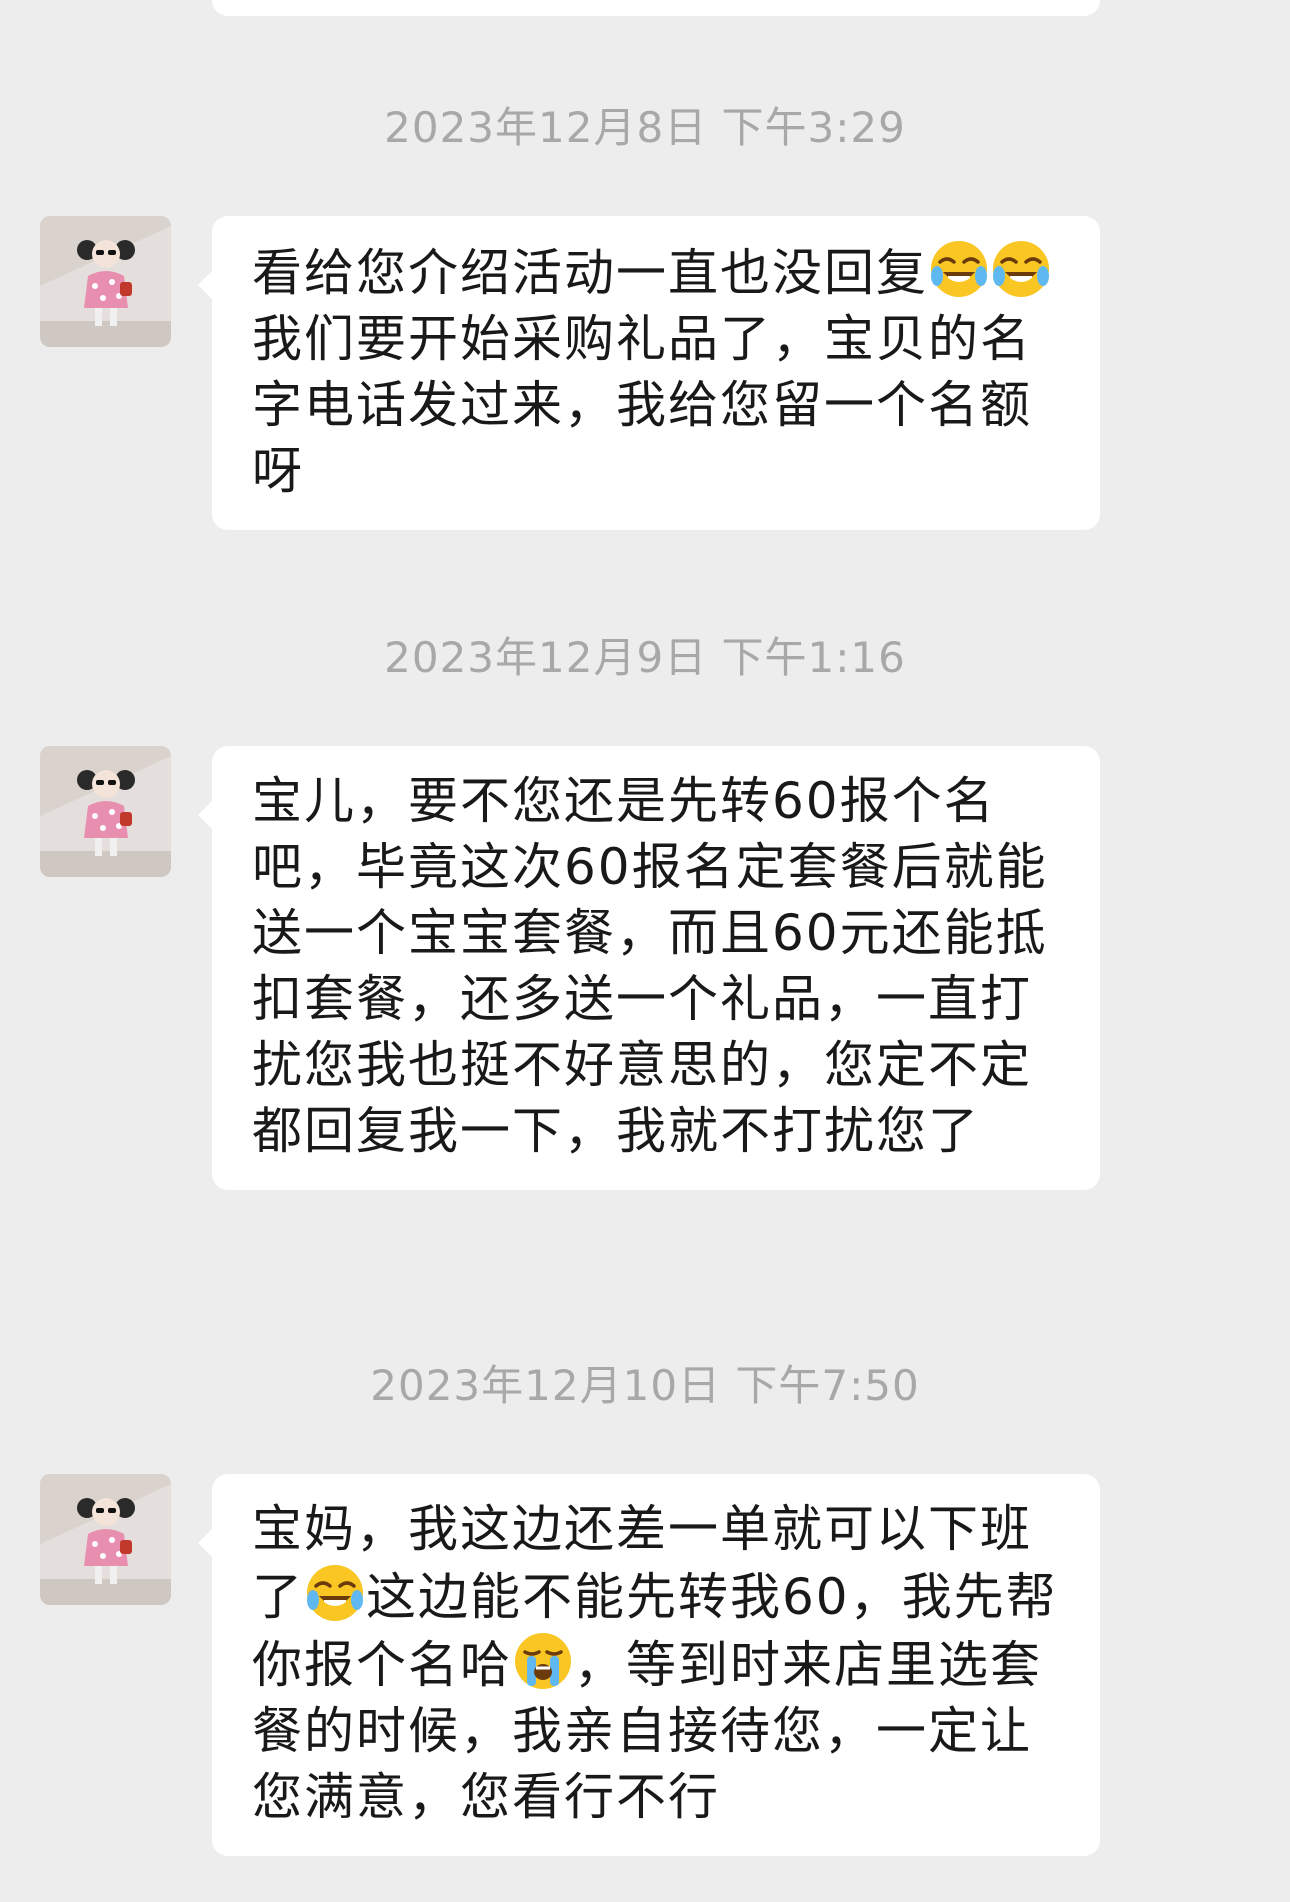  Describe the element at coordinates (645, 1385) in the screenshot. I see `message-timestamp: 2023年12月10日 下午7:50` at that location.